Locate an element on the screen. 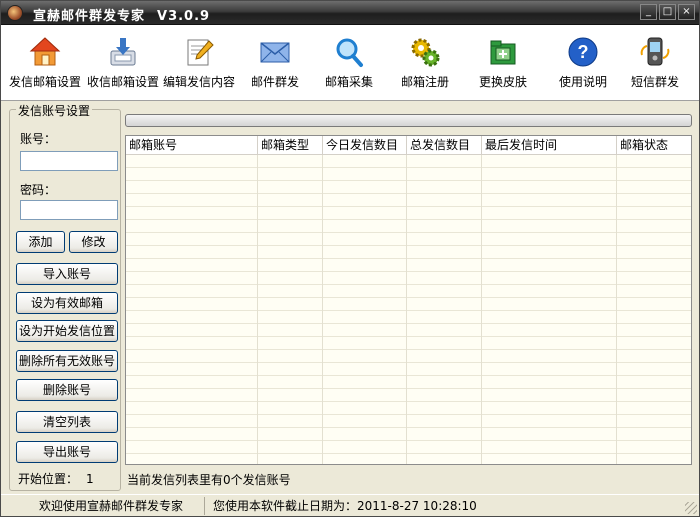  minimize-button: _ is located at coordinates (648, 12).